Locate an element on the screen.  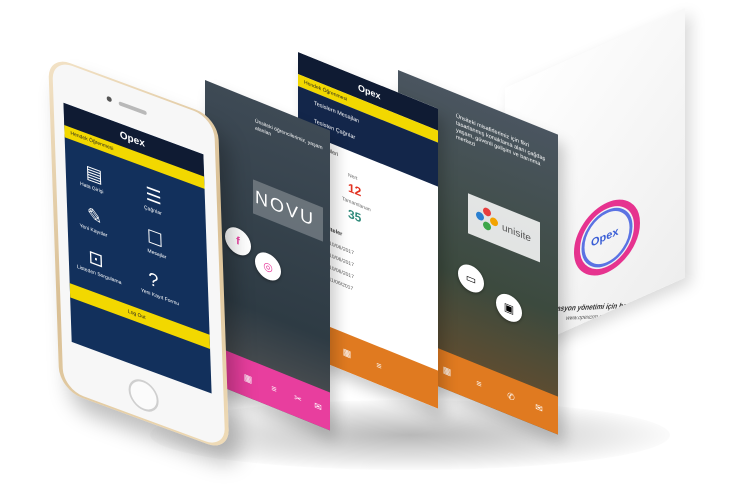
logout-button: Log Out is located at coordinates (140, 316).